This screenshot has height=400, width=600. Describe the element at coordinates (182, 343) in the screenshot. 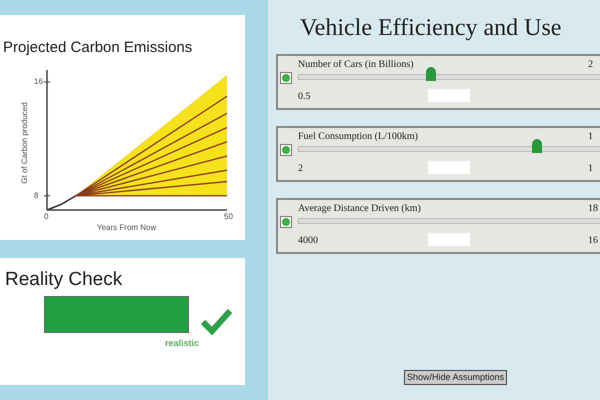

I see `status-label: realistic` at that location.